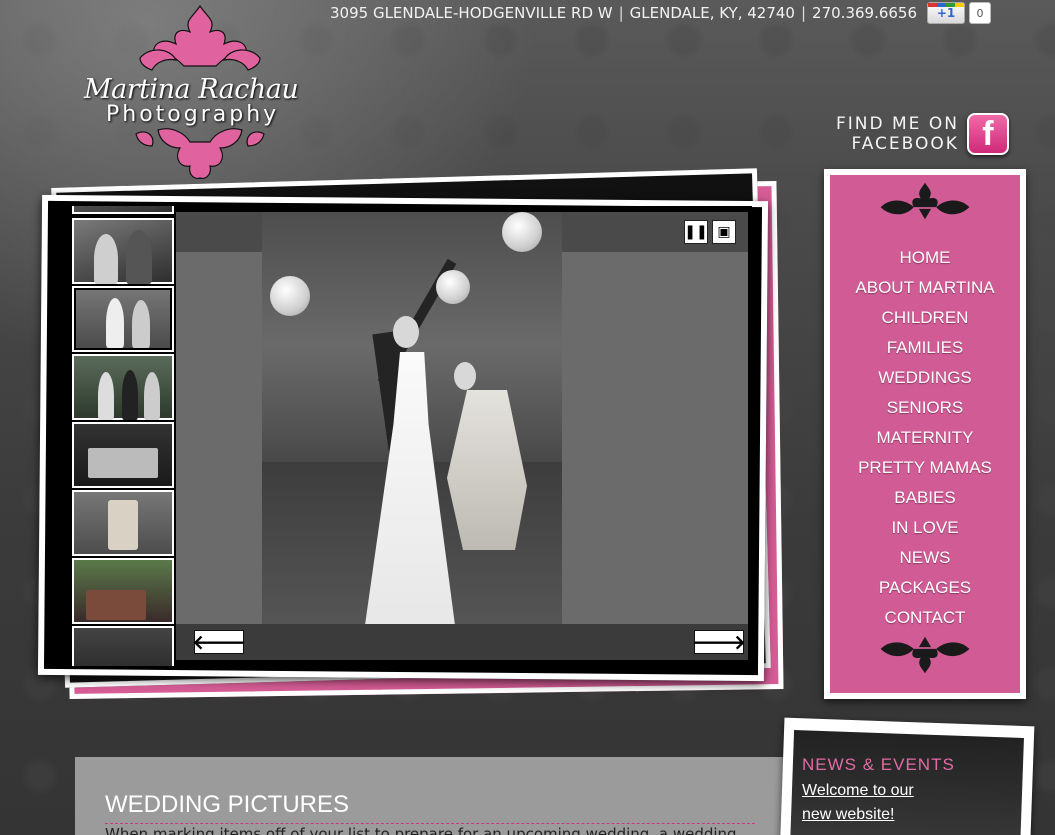  I want to click on slideshow-bottom-bar, so click(462, 642).